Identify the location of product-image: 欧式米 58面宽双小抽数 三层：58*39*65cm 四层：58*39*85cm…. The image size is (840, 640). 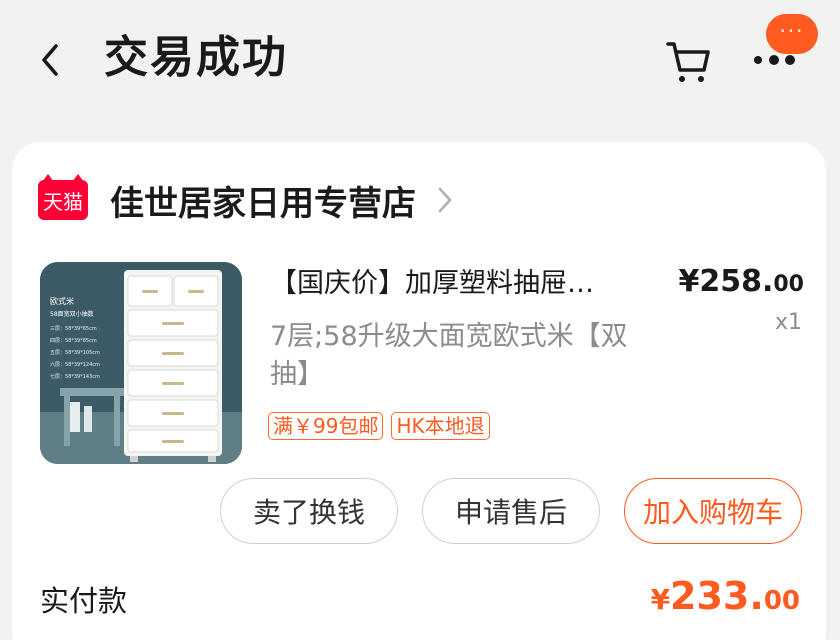
(141, 363).